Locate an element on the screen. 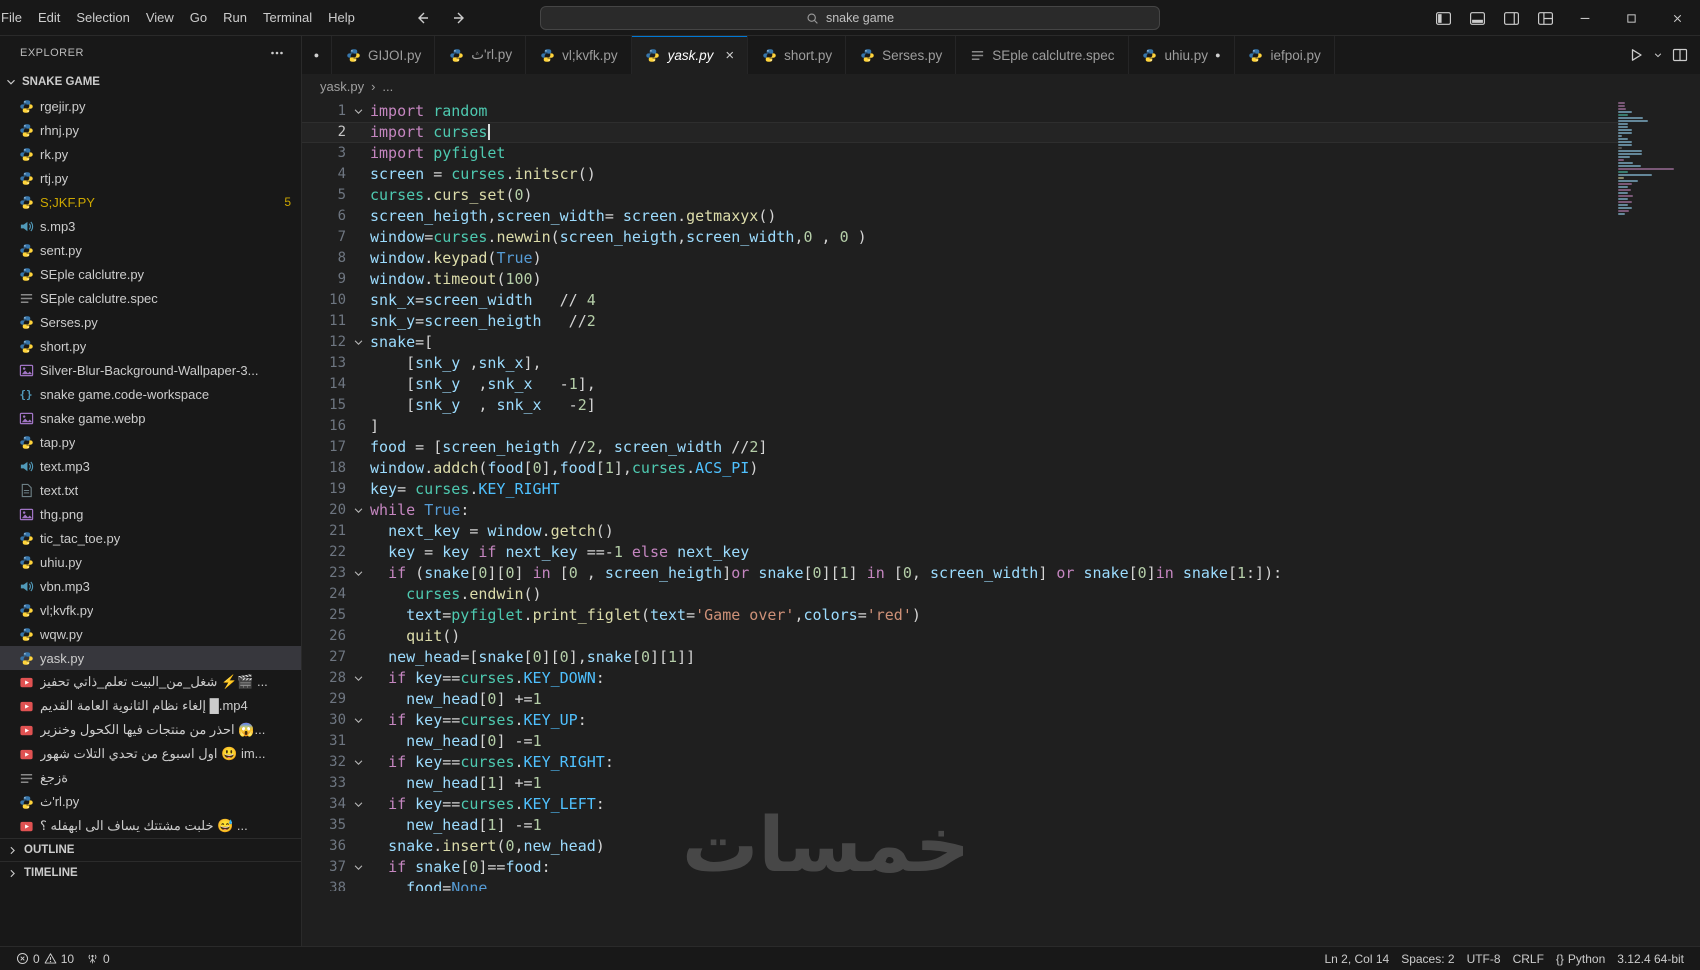  code-text: [snk_y ,snk_x -1], is located at coordinates (483, 384).